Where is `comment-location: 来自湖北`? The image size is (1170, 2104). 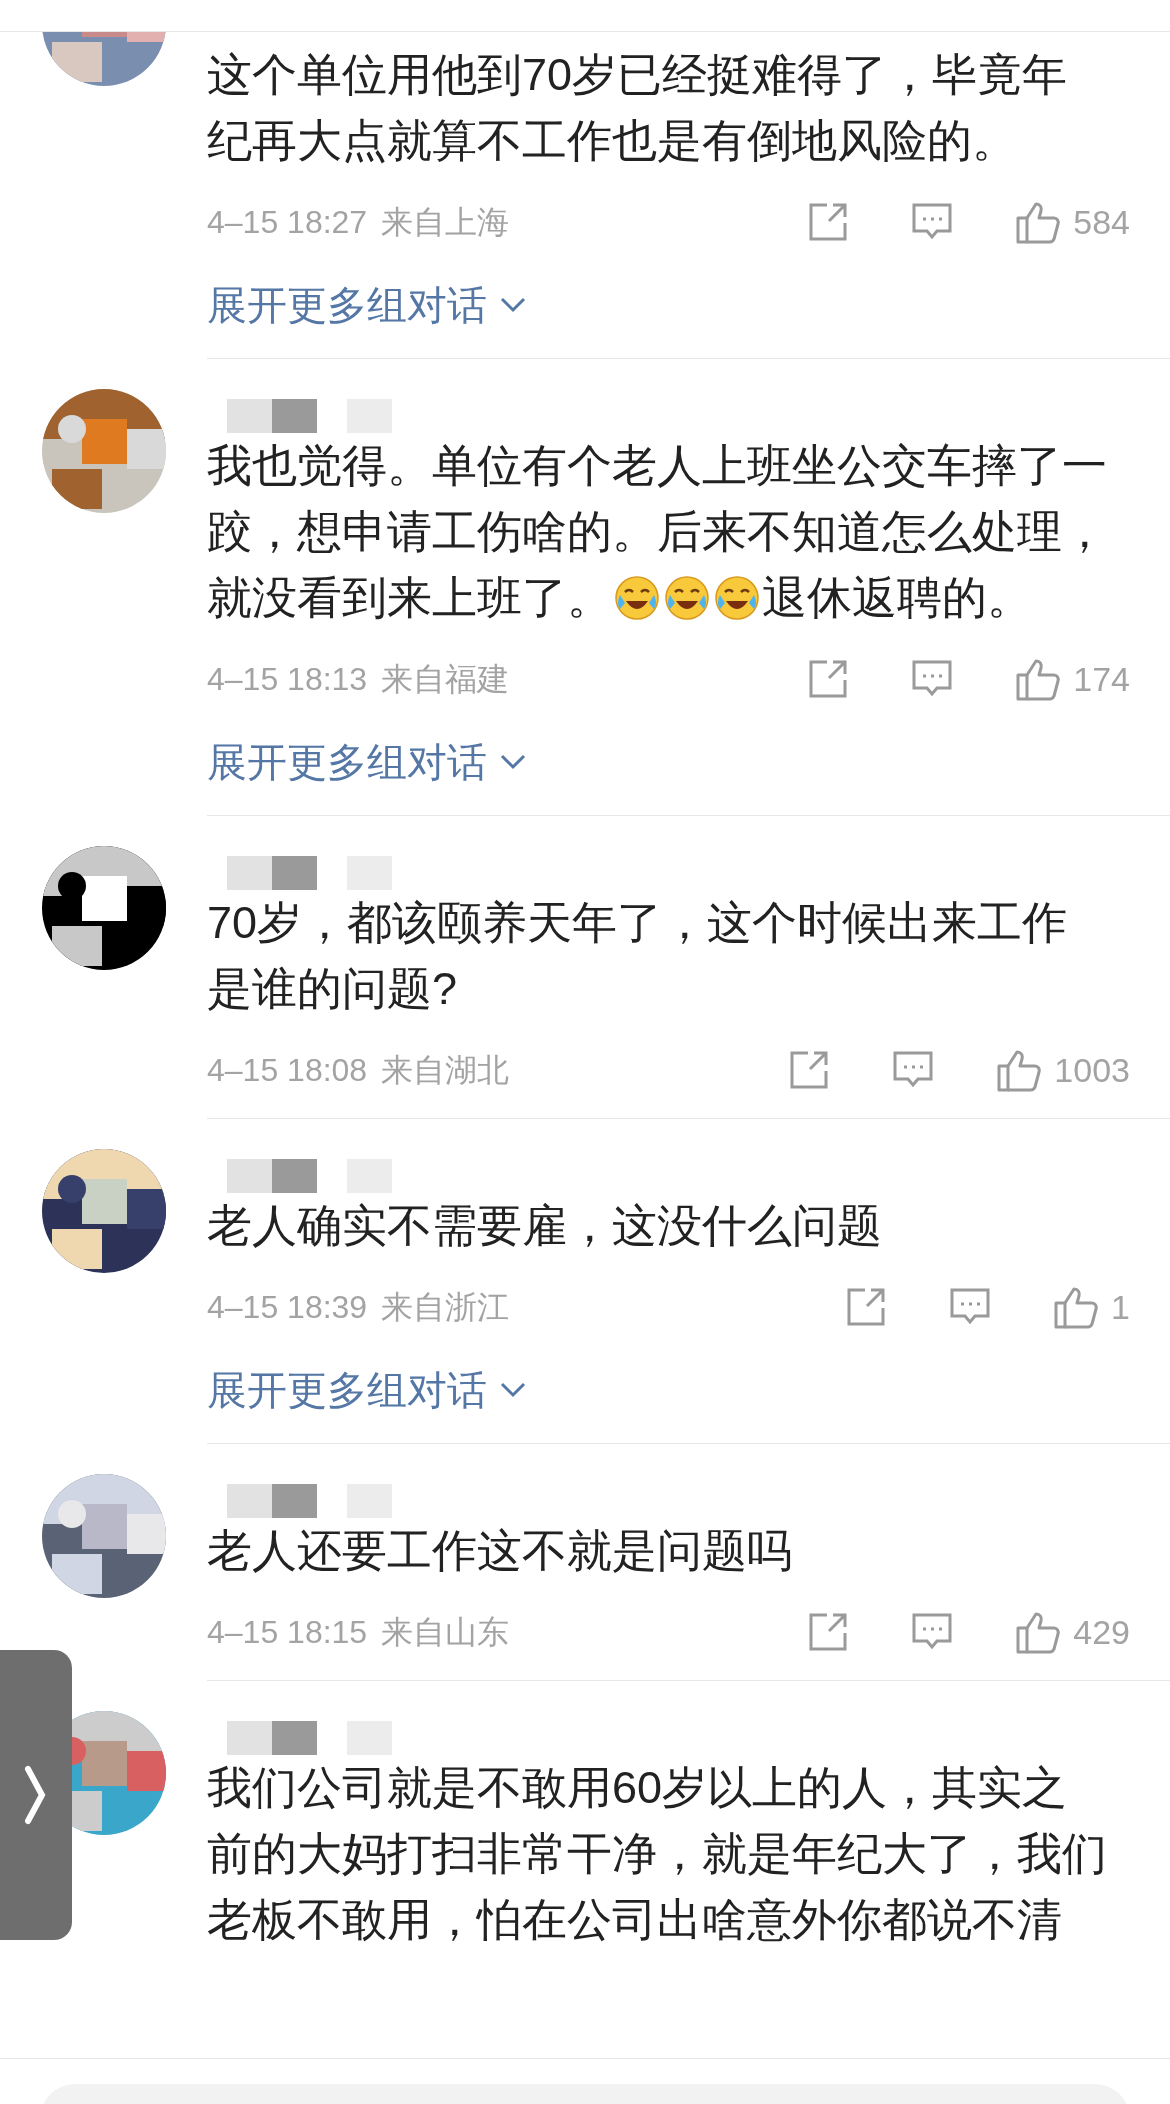 comment-location: 来自湖北 is located at coordinates (445, 1070).